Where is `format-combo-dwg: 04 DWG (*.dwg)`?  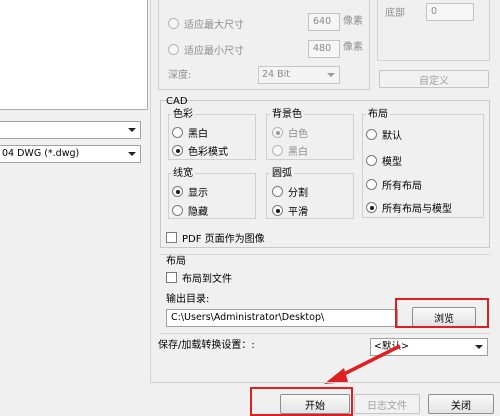 format-combo-dwg: 04 DWG (*.dwg) is located at coordinates (70, 154).